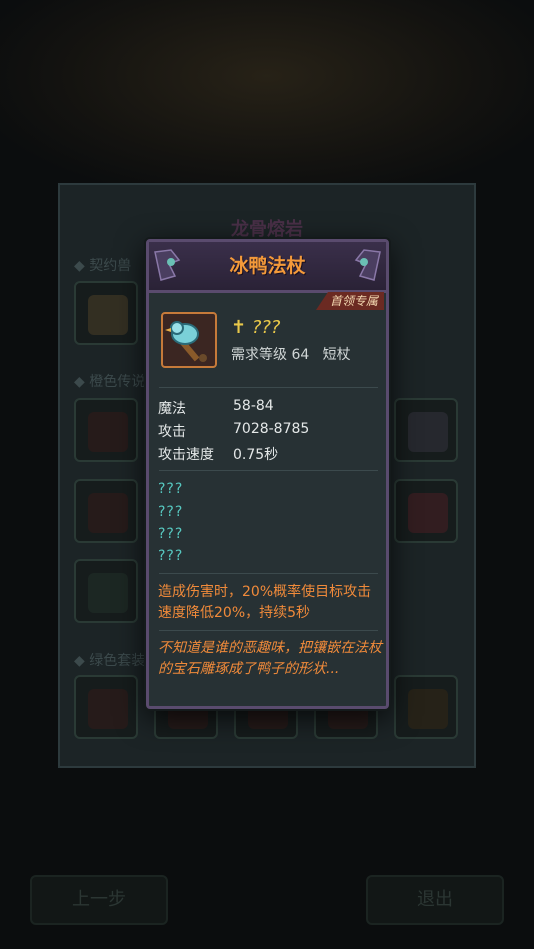 The image size is (534, 949). What do you see at coordinates (267, 229) in the screenshot?
I see `panel-title: 龙骨熔岩` at bounding box center [267, 229].